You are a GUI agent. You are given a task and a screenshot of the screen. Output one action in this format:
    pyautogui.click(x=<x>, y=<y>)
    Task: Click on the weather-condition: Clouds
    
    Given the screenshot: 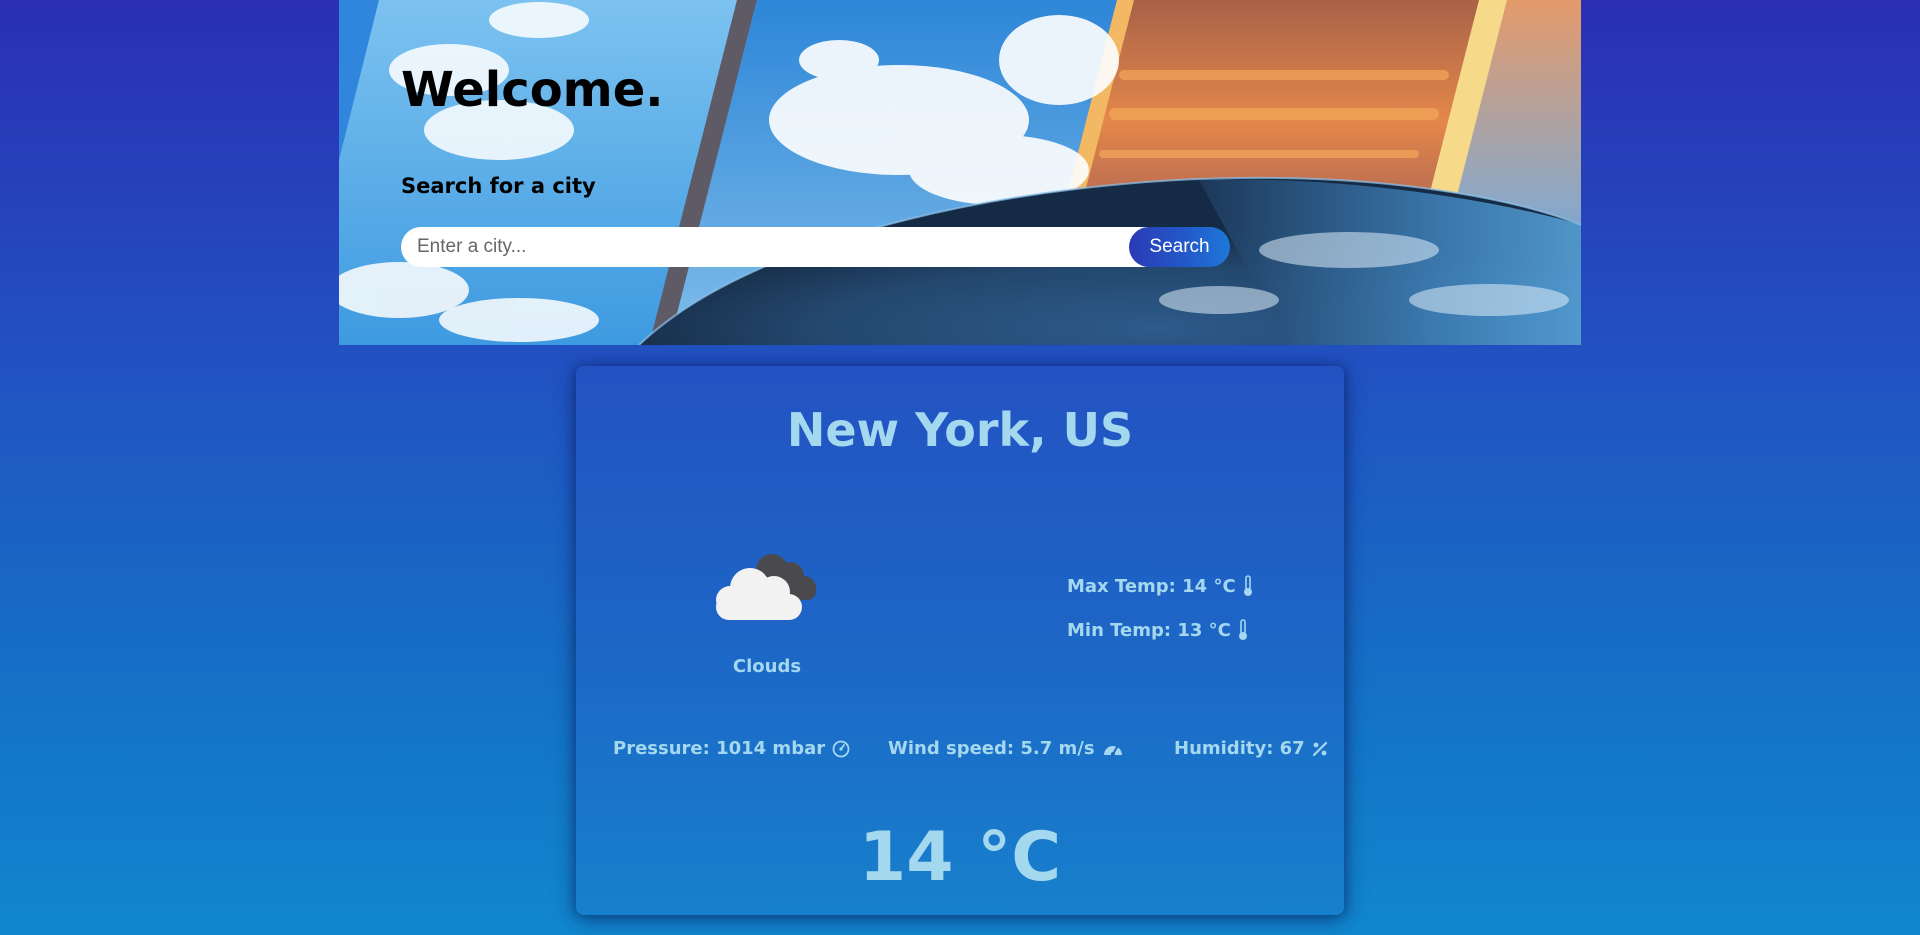 What is the action you would take?
    pyautogui.click(x=767, y=666)
    